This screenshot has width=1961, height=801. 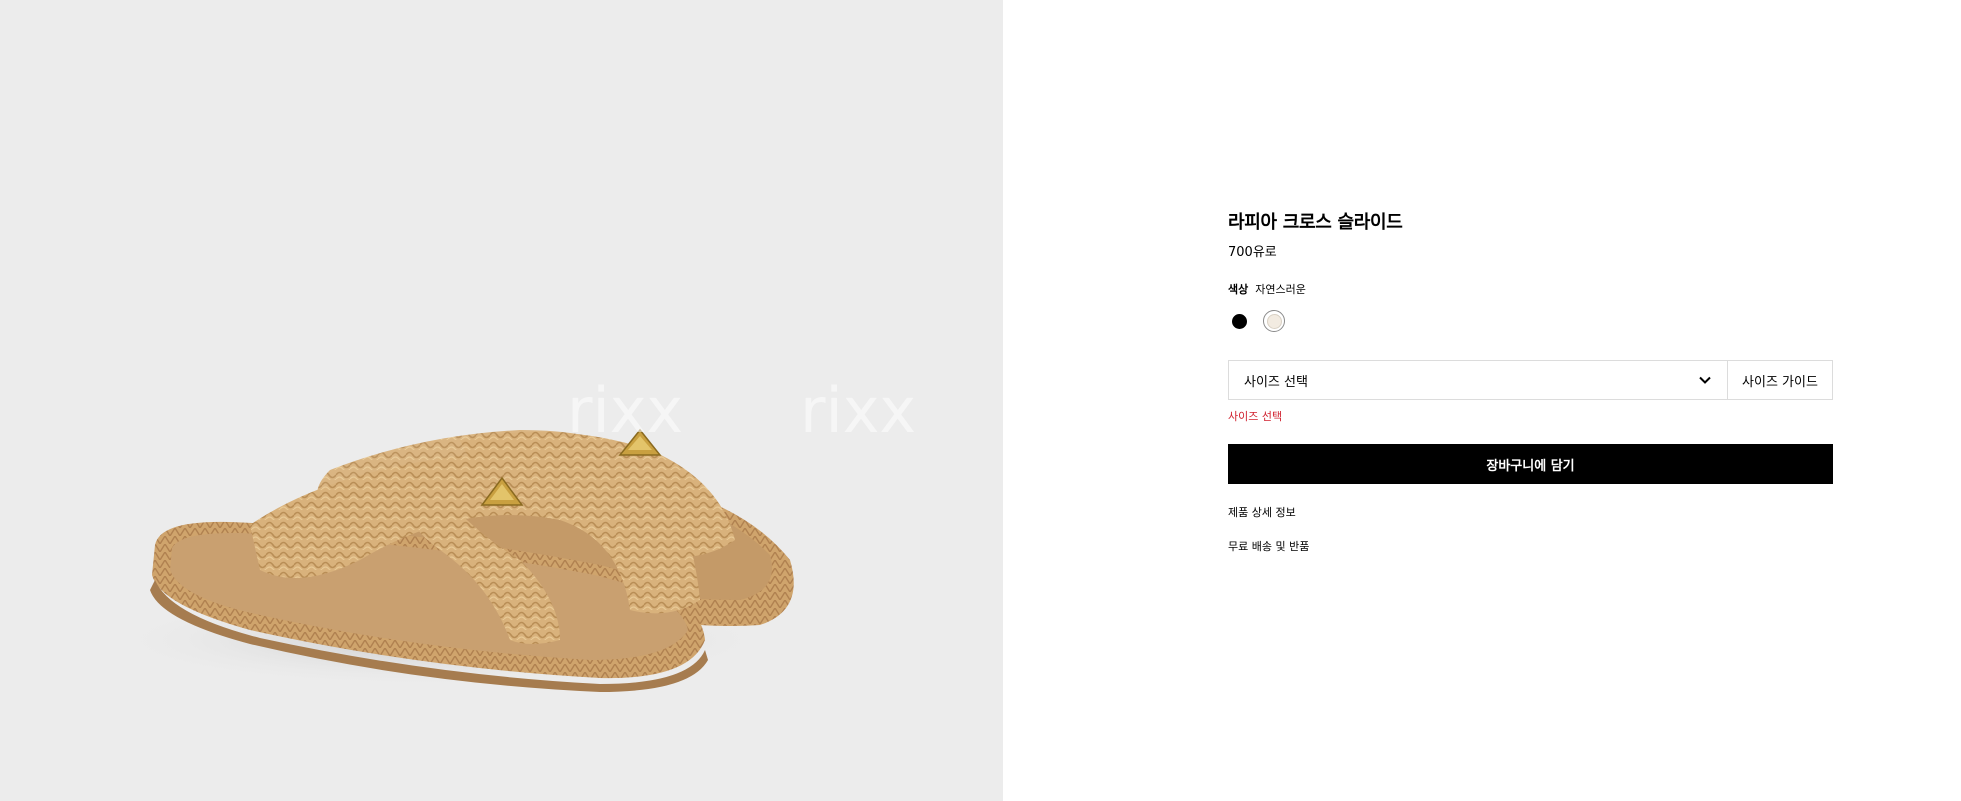 What do you see at coordinates (858, 410) in the screenshot?
I see `watermark-right: rixx` at bounding box center [858, 410].